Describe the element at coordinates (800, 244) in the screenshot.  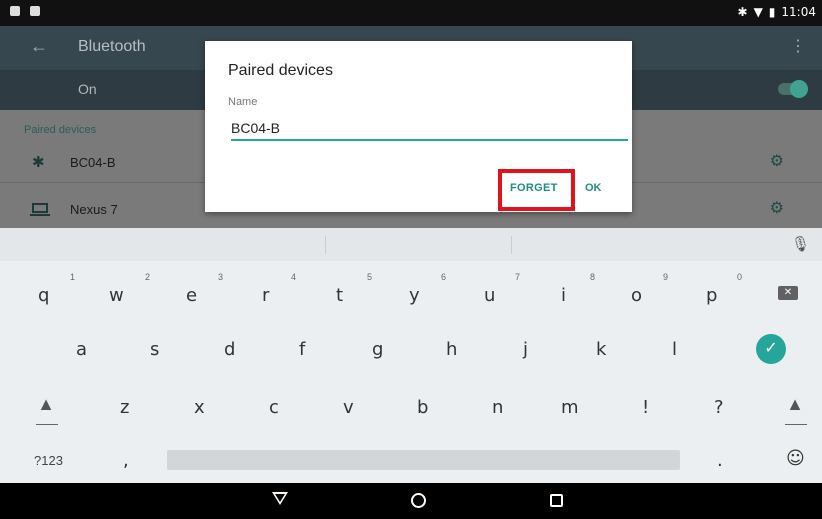
I see `microphone-icon: 🎙` at that location.